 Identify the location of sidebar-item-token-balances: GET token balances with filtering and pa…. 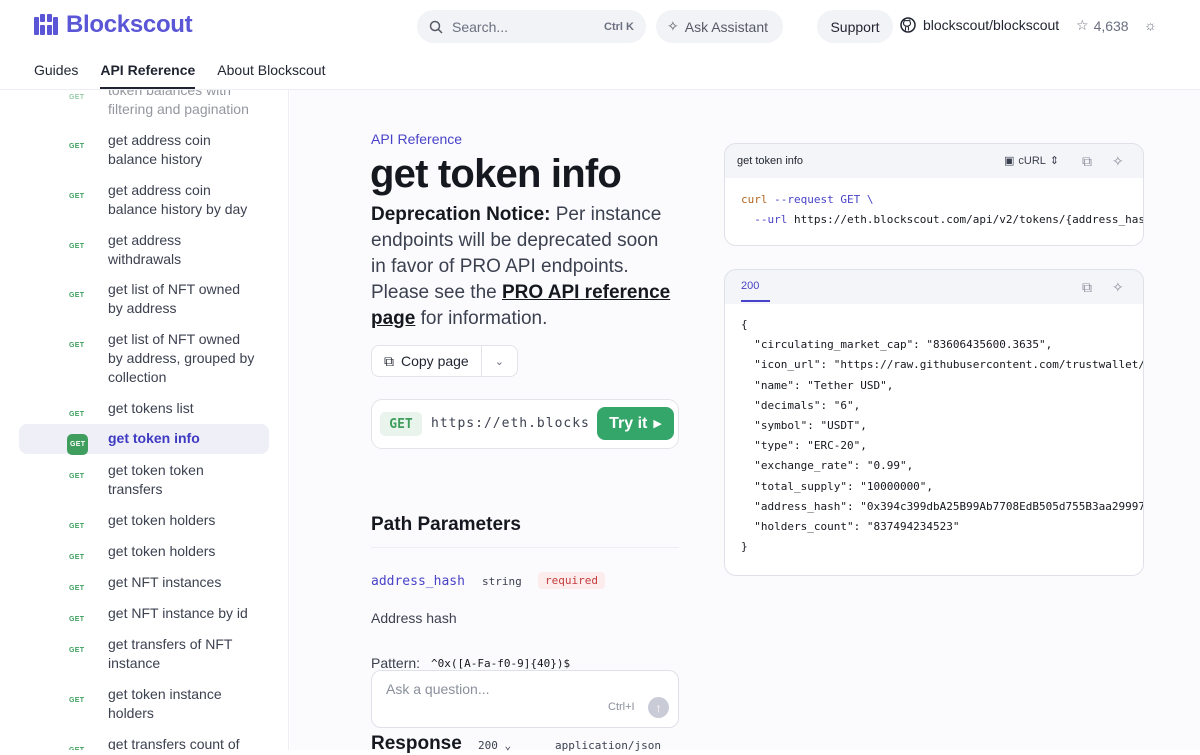
(144, 104).